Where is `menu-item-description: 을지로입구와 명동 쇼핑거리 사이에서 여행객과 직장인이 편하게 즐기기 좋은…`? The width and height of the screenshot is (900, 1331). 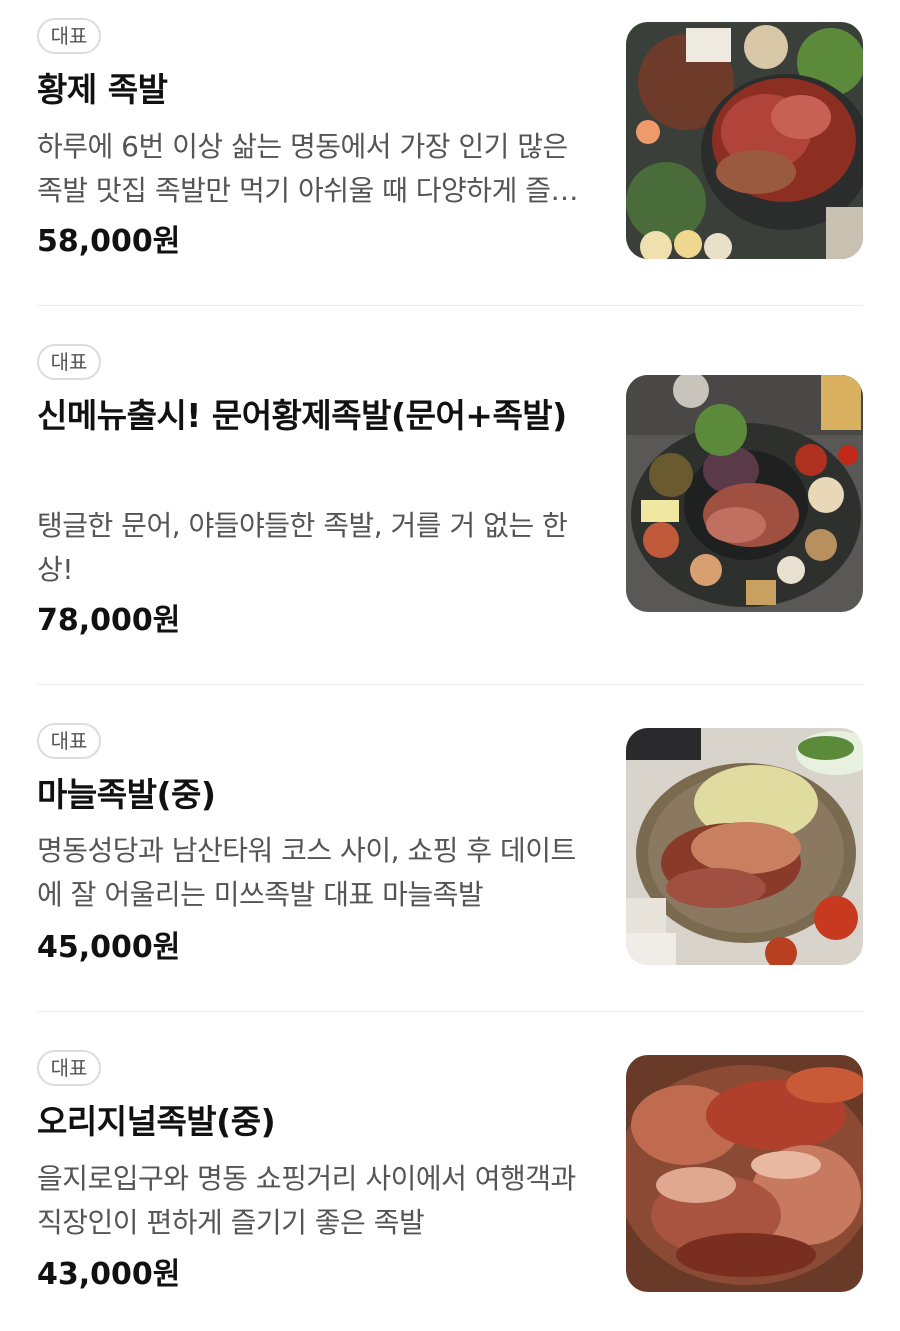 menu-item-description: 을지로입구와 명동 쇼핑거리 사이에서 여행객과 직장인이 편하게 즐기기 좋은… is located at coordinates (306, 1200).